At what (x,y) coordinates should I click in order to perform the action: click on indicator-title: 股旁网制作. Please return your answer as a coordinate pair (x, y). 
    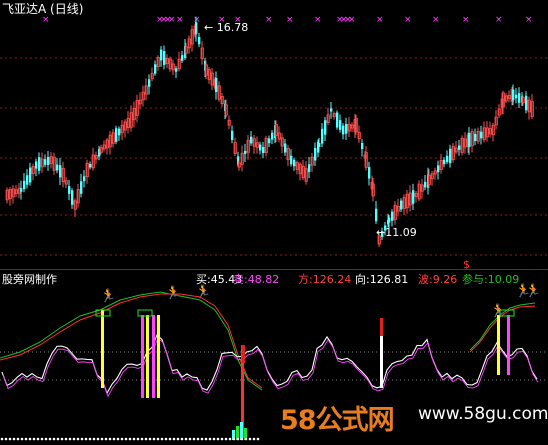
    Looking at the image, I should click on (29, 279).